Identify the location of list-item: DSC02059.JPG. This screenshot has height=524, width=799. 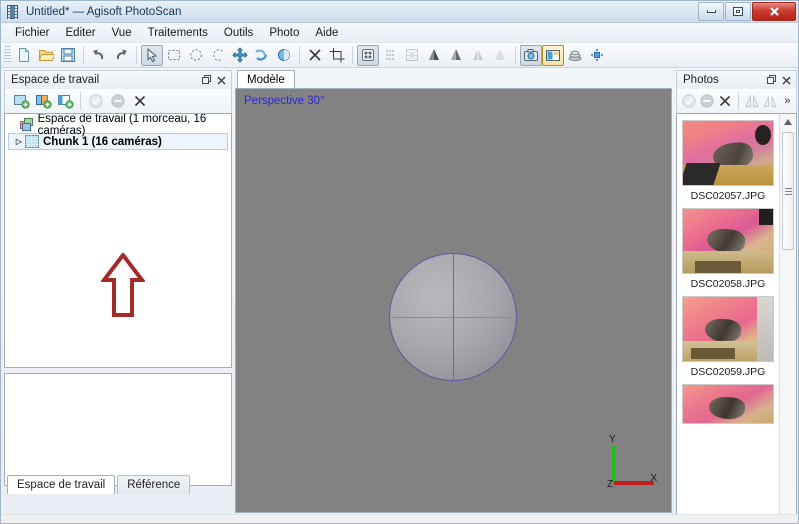
(728, 337).